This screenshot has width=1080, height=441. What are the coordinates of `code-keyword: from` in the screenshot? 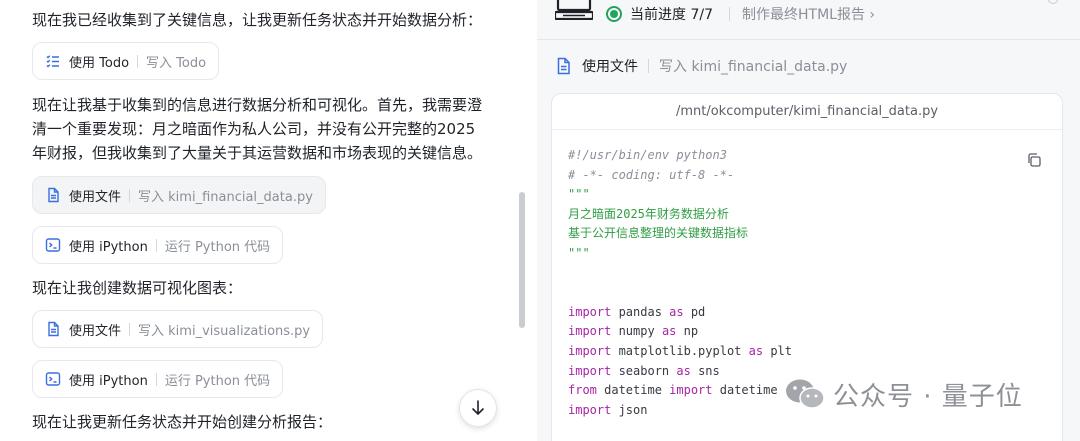 It's located at (582, 390).